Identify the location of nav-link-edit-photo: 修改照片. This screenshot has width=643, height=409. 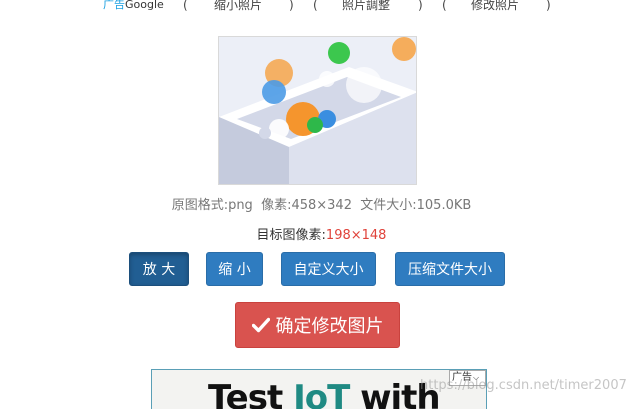
(495, 6).